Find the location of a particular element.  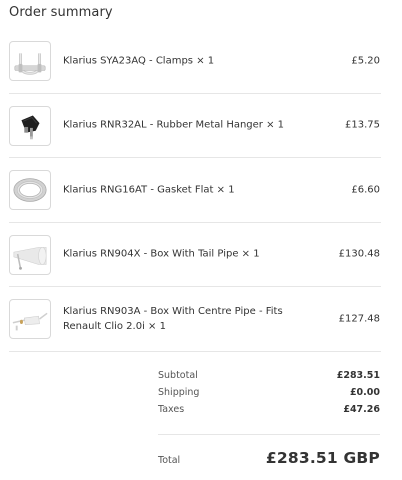

tail-pipe-box-icon is located at coordinates (30, 254).